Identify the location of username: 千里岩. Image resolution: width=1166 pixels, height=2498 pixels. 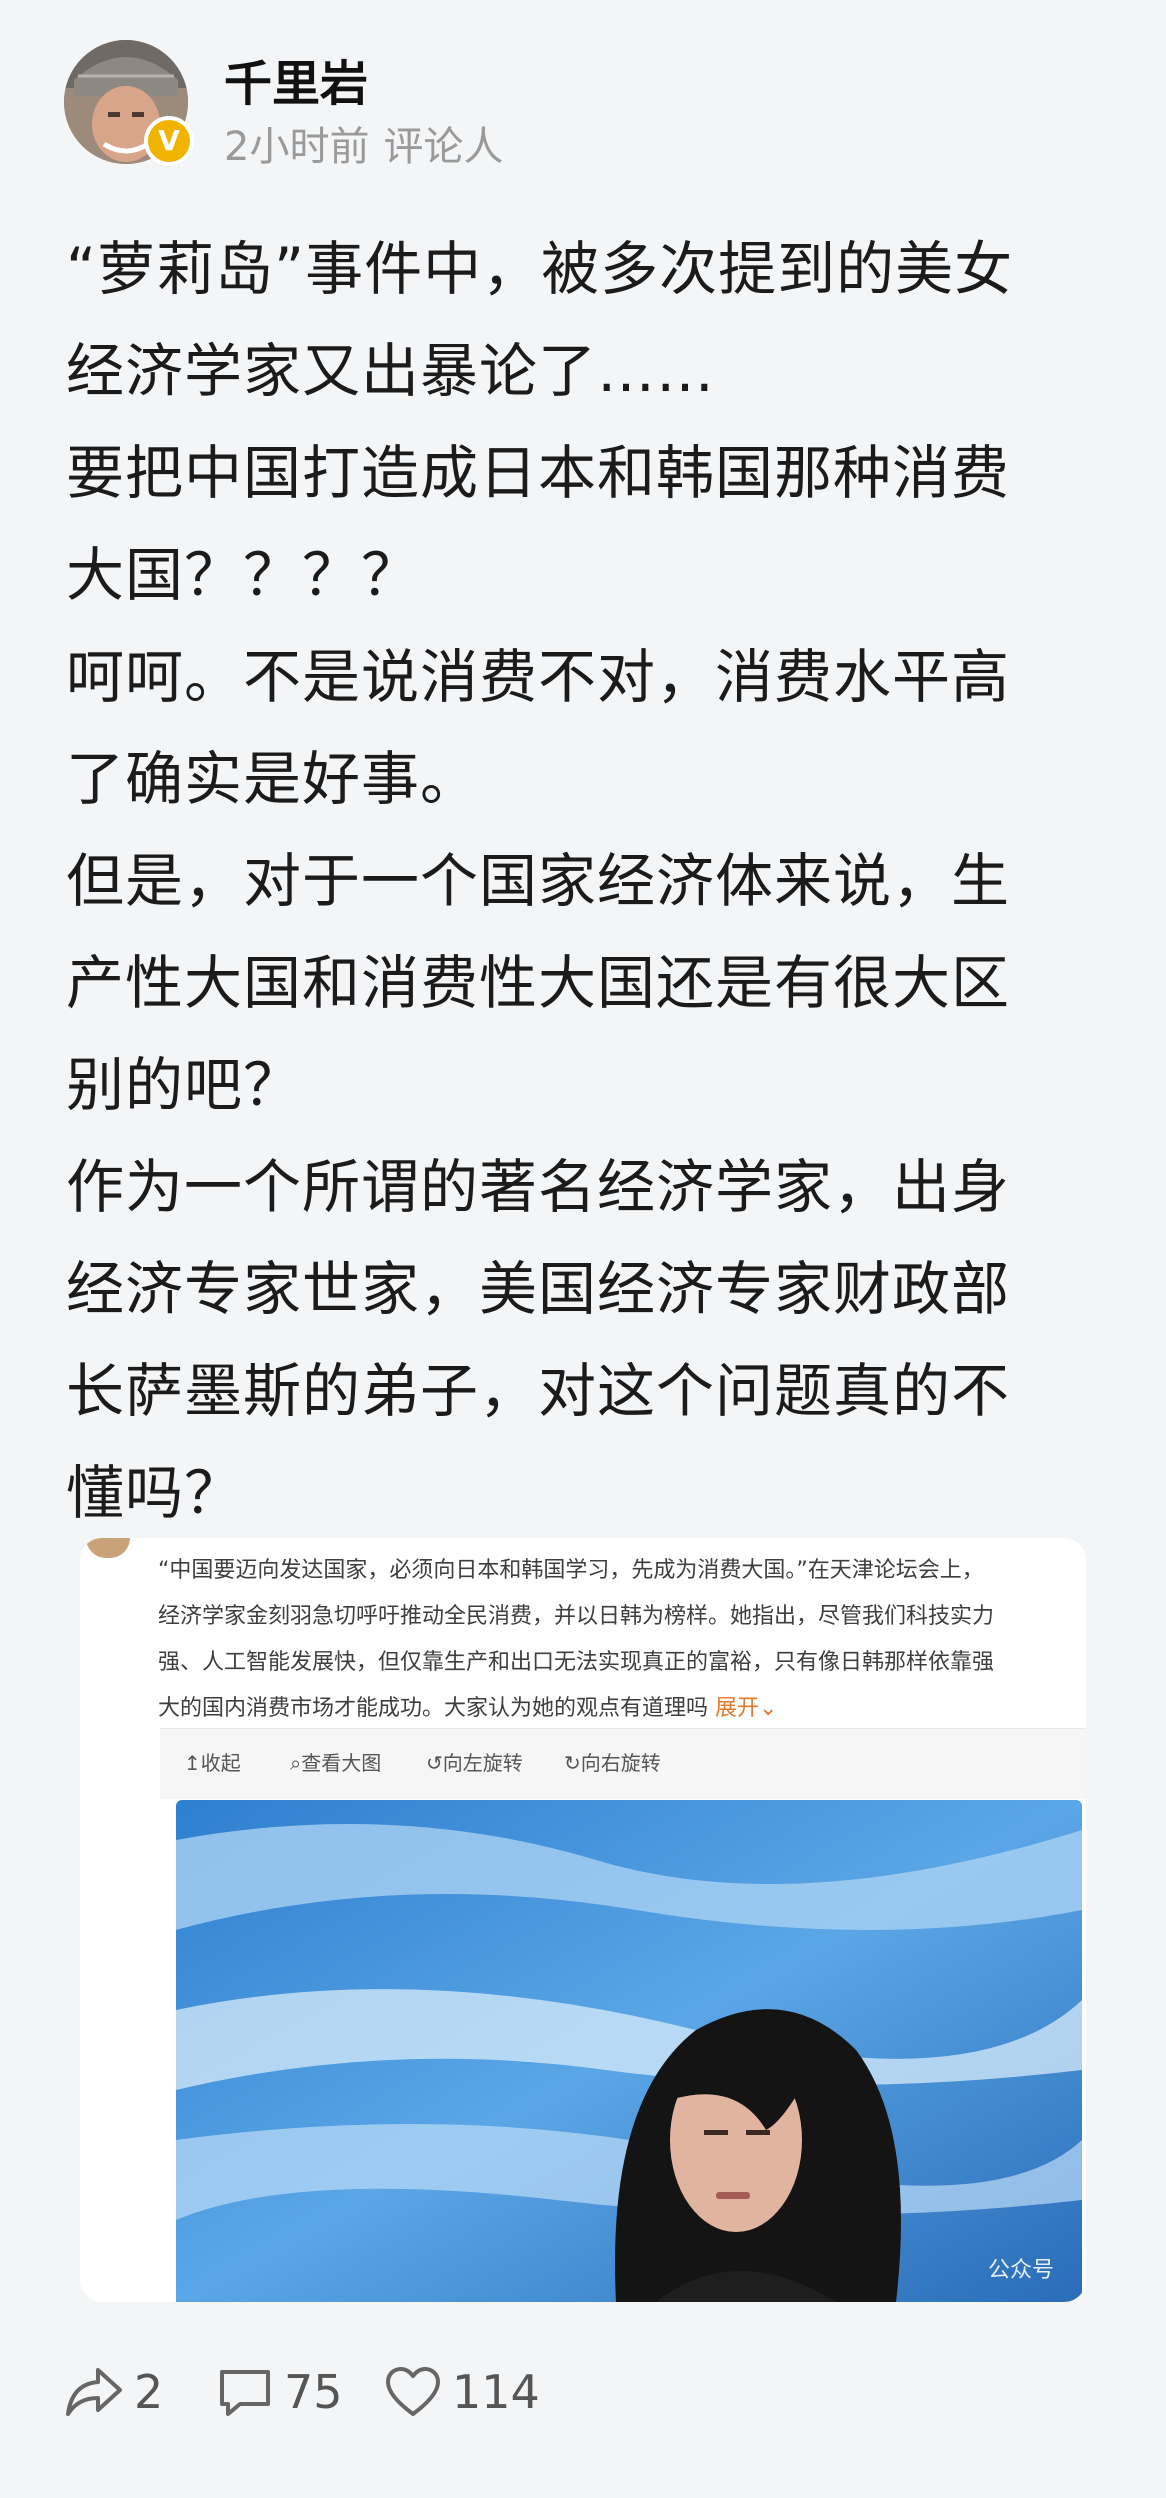
(296, 79).